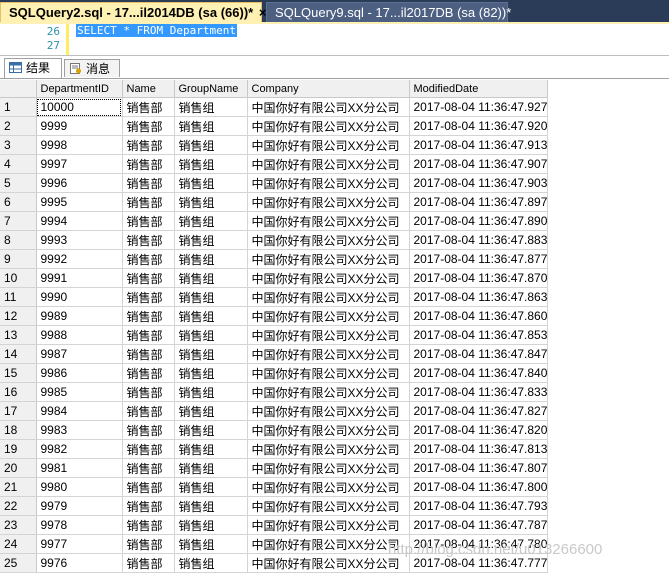 This screenshot has height=574, width=669. What do you see at coordinates (79, 392) in the screenshot?
I see `department-id-cell: 9985` at bounding box center [79, 392].